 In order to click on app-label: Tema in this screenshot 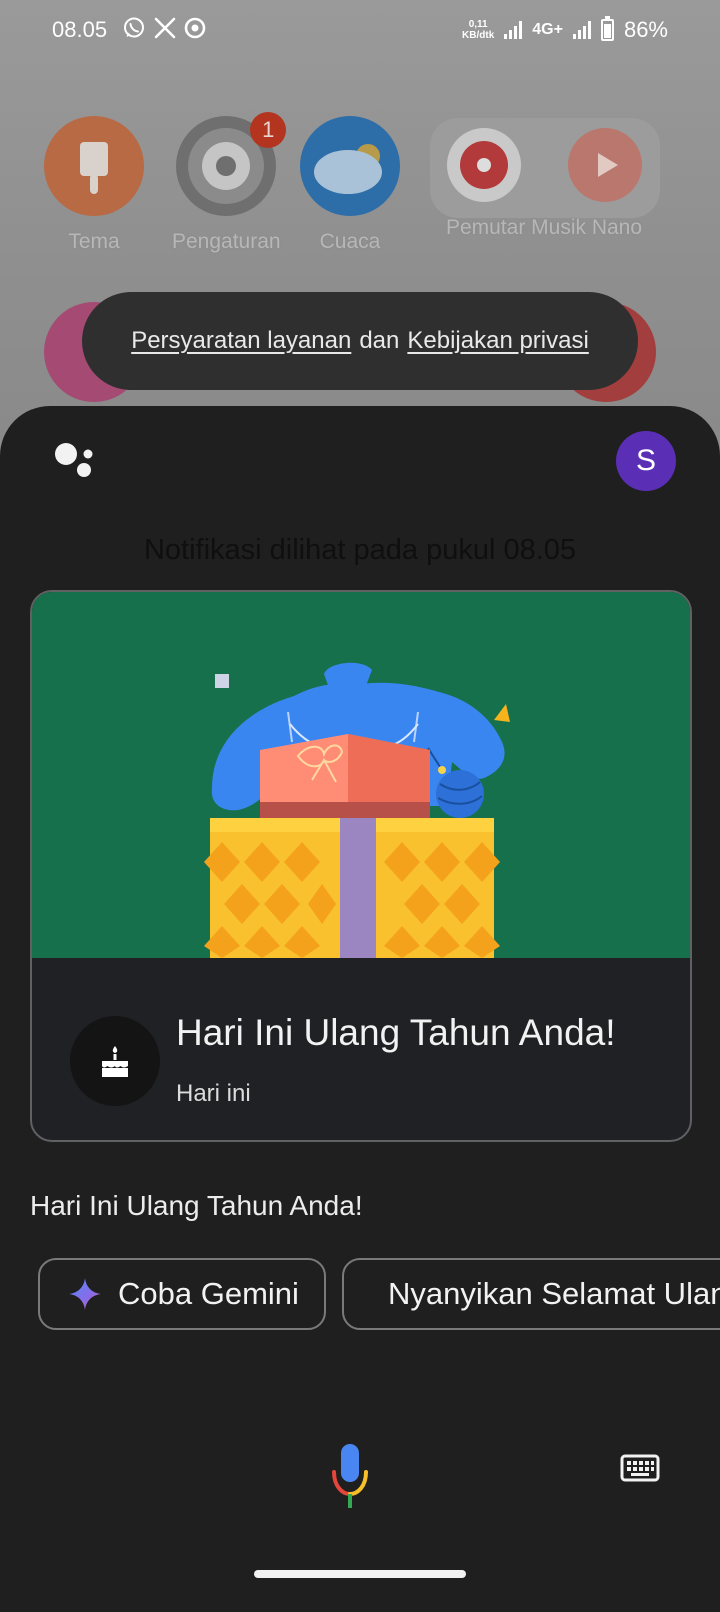, I will do `click(94, 241)`.